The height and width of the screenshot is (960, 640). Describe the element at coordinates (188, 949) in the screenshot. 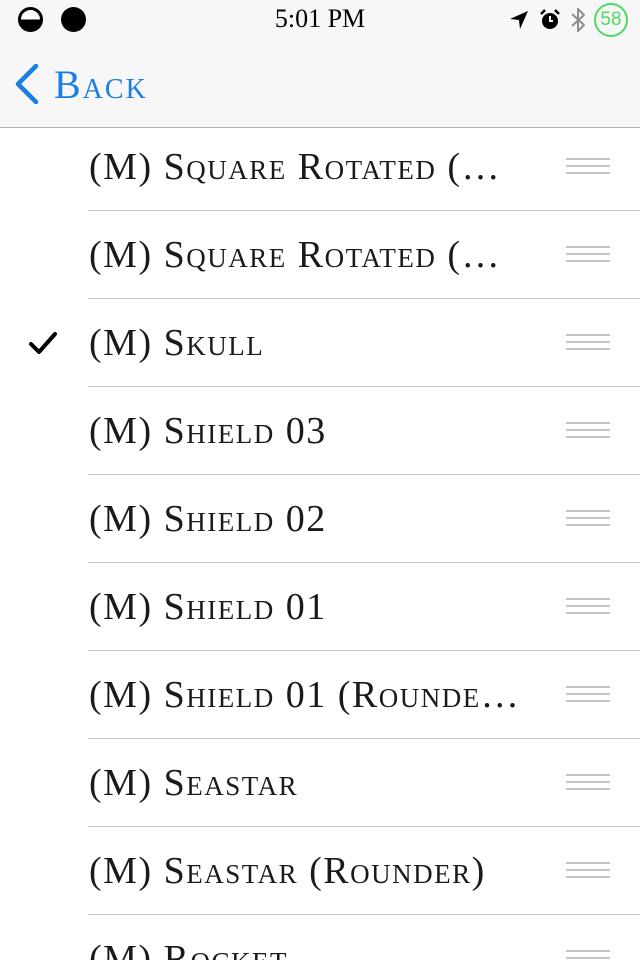

I see `list-item-label: (M) Rocket` at that location.